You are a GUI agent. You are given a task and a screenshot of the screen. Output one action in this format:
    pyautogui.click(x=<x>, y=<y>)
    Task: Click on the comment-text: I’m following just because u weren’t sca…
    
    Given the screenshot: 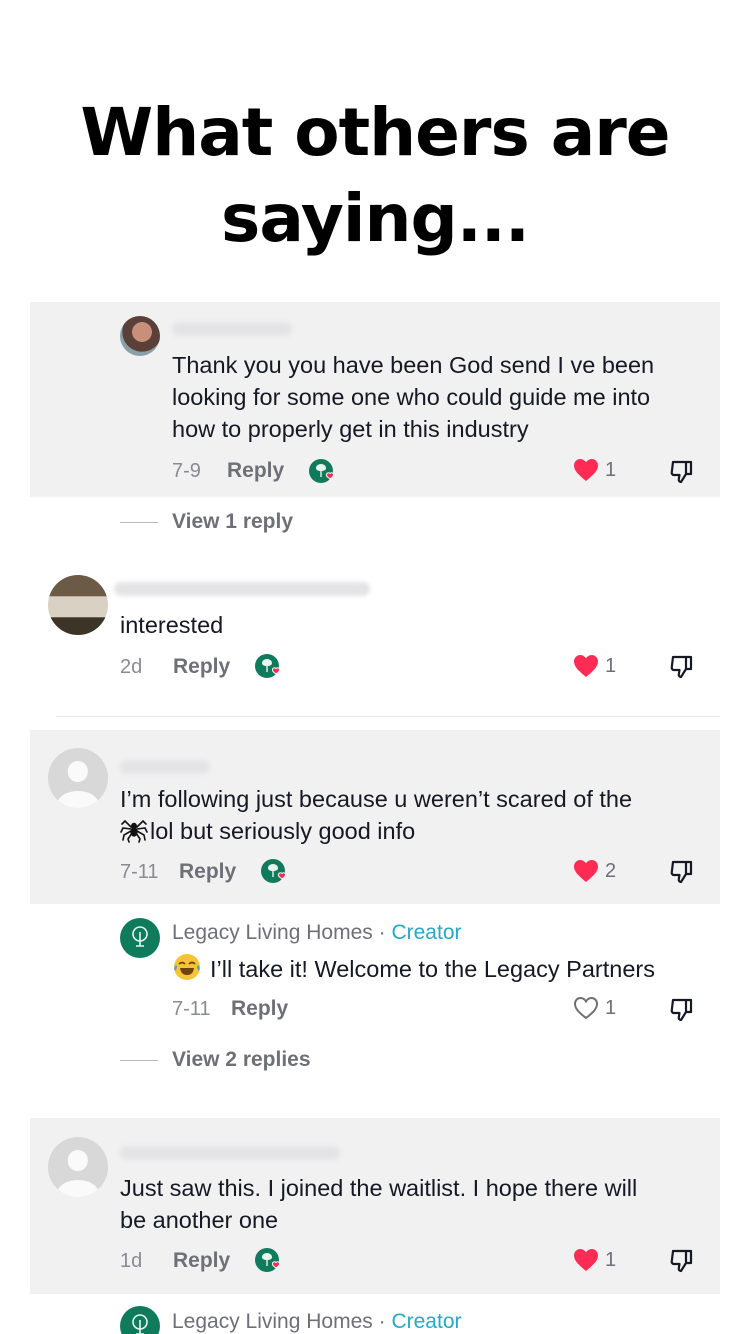 What is the action you would take?
    pyautogui.click(x=376, y=817)
    